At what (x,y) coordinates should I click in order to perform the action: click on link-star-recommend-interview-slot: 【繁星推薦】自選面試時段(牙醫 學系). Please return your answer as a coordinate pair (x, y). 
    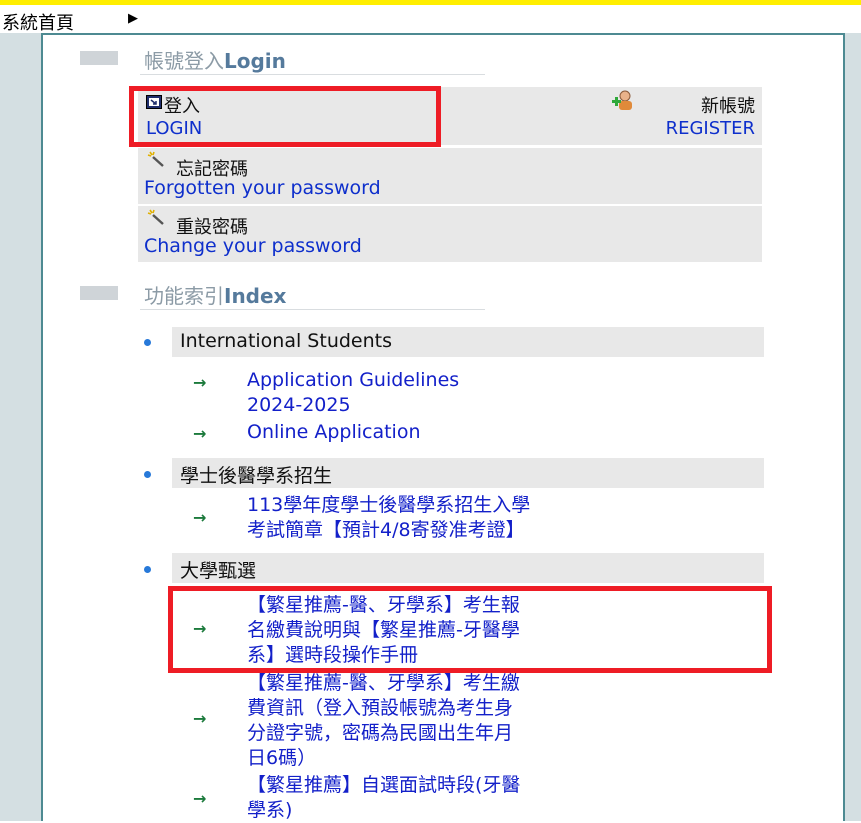
    Looking at the image, I should click on (383, 798).